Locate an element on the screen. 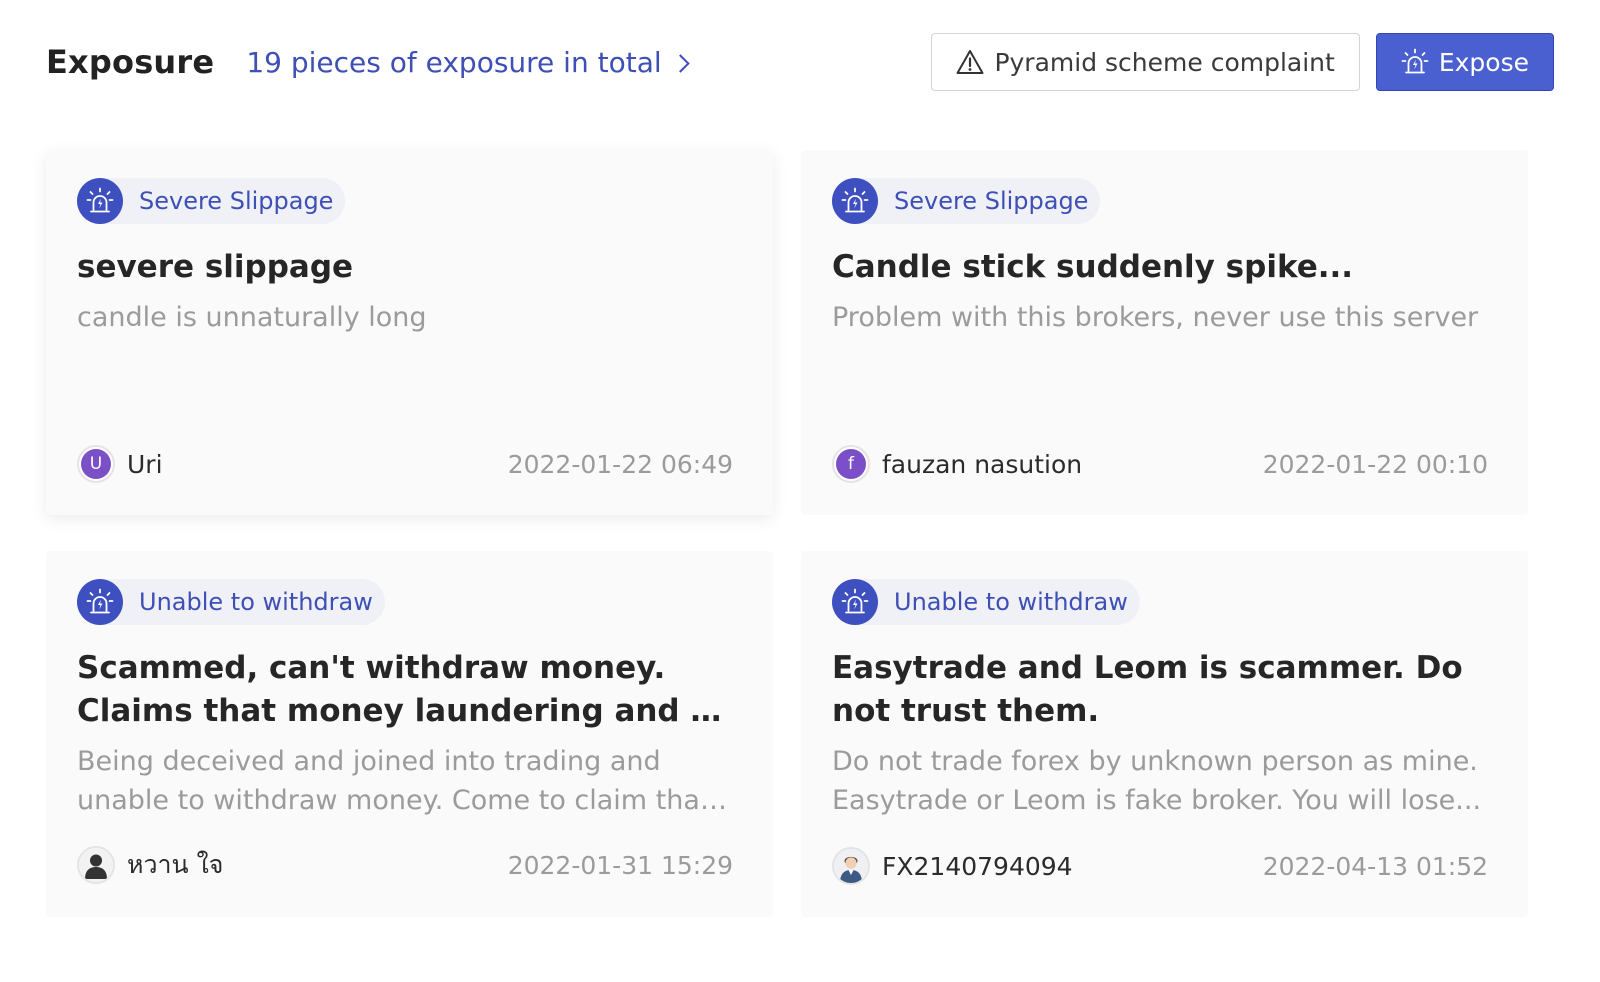 This screenshot has width=1600, height=982. avatar-initial: U is located at coordinates (96, 464).